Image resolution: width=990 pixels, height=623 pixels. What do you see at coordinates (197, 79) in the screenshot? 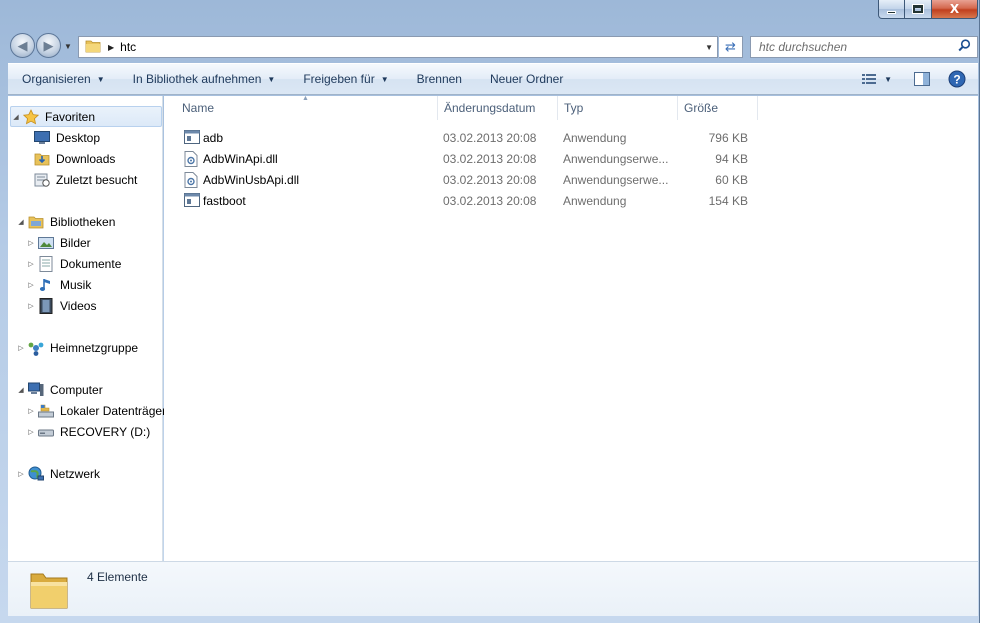
I see `include-in-library-label: In Bibliothek aufnehmen` at bounding box center [197, 79].